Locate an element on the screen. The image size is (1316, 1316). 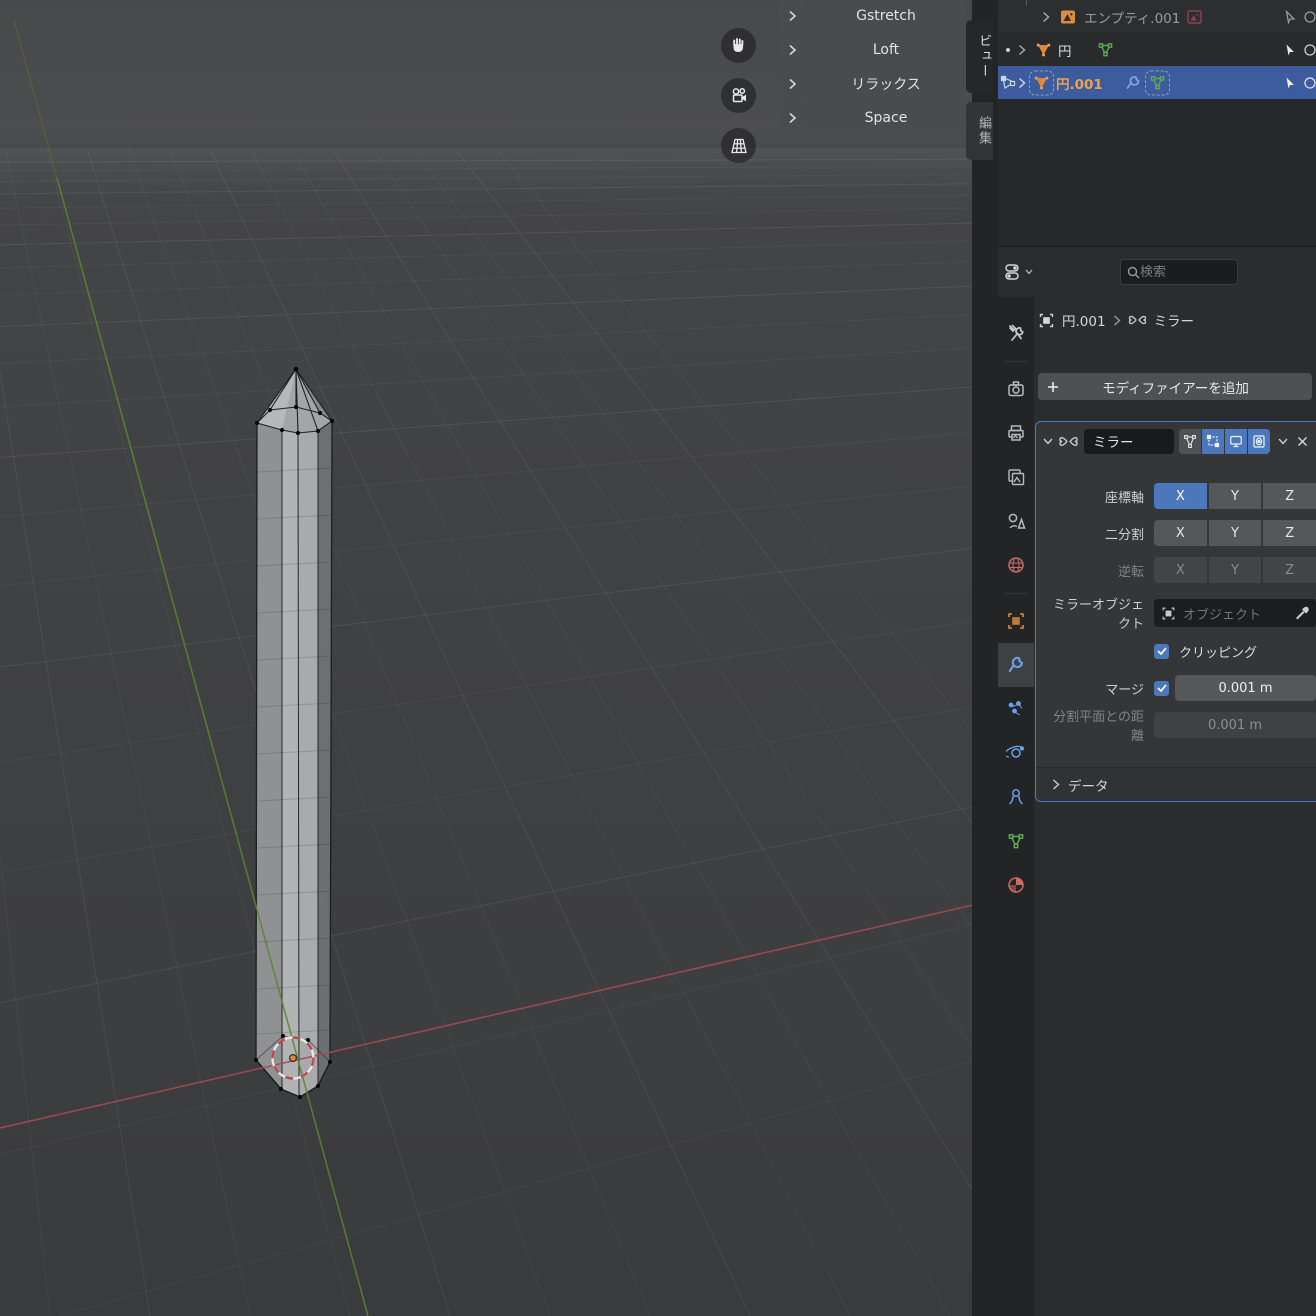
tab-particles is located at coordinates (1016, 709).